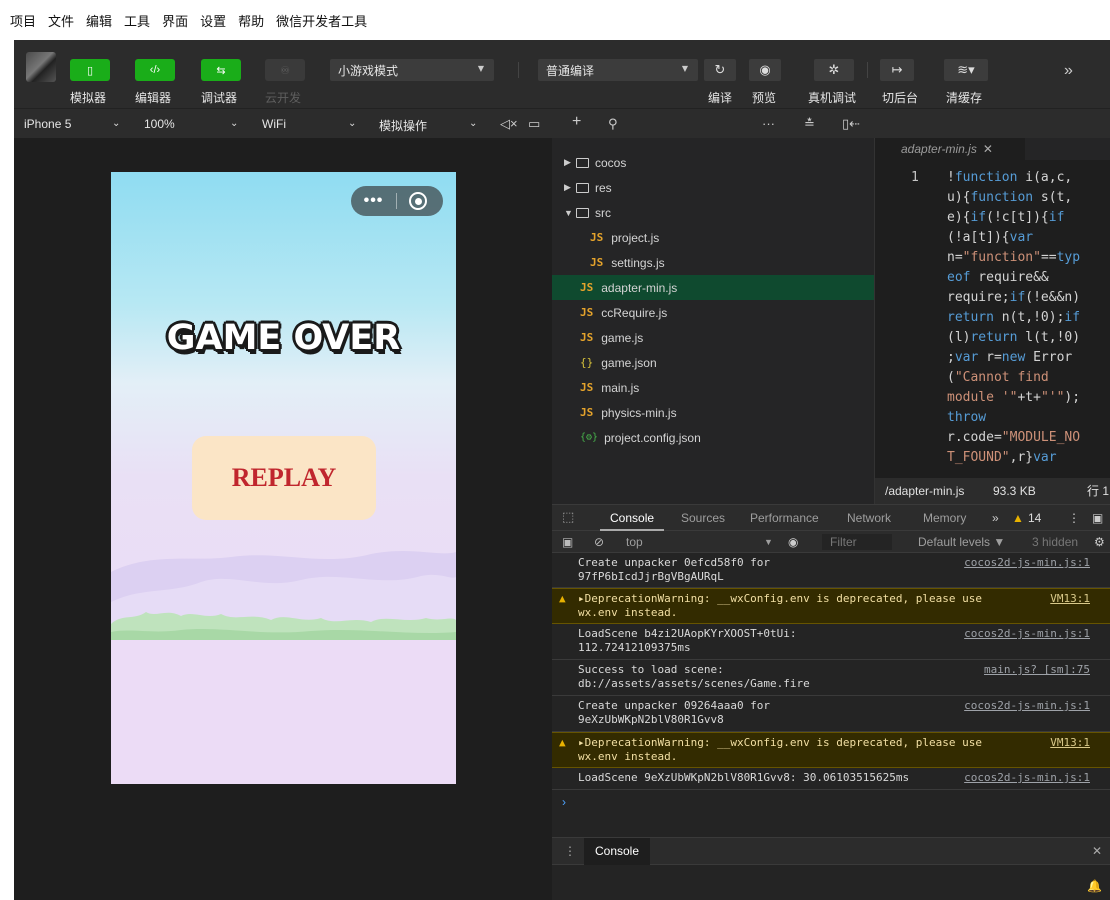  I want to click on editor-tab: adapter-min.js ✕, so click(950, 149).